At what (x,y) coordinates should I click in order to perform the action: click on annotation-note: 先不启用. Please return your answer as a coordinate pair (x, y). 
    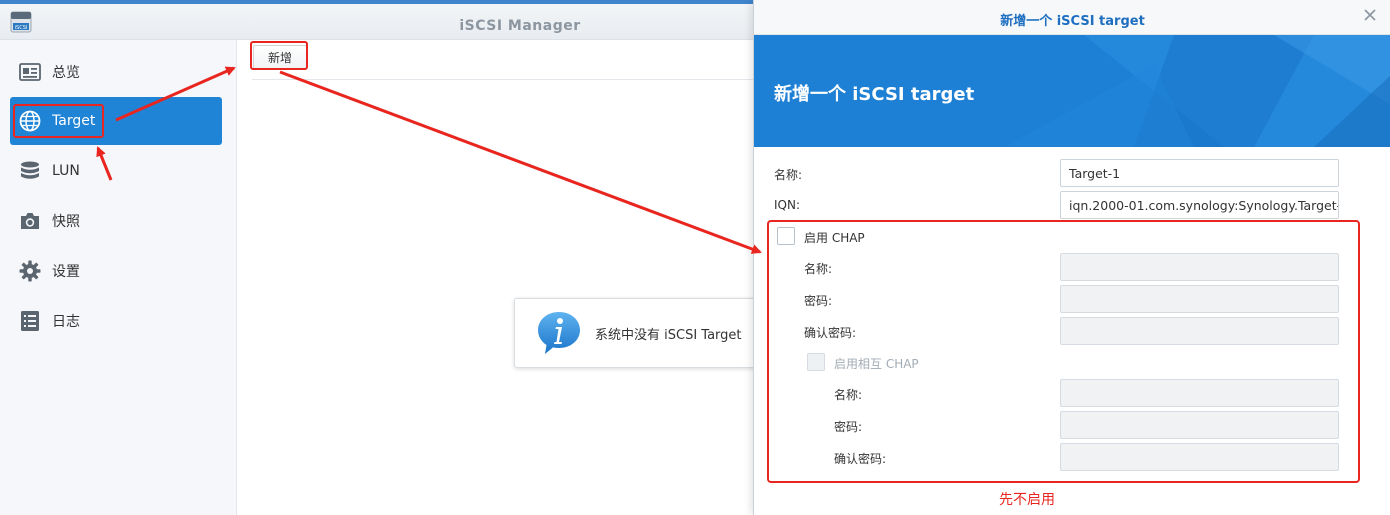
    Looking at the image, I should click on (1027, 500).